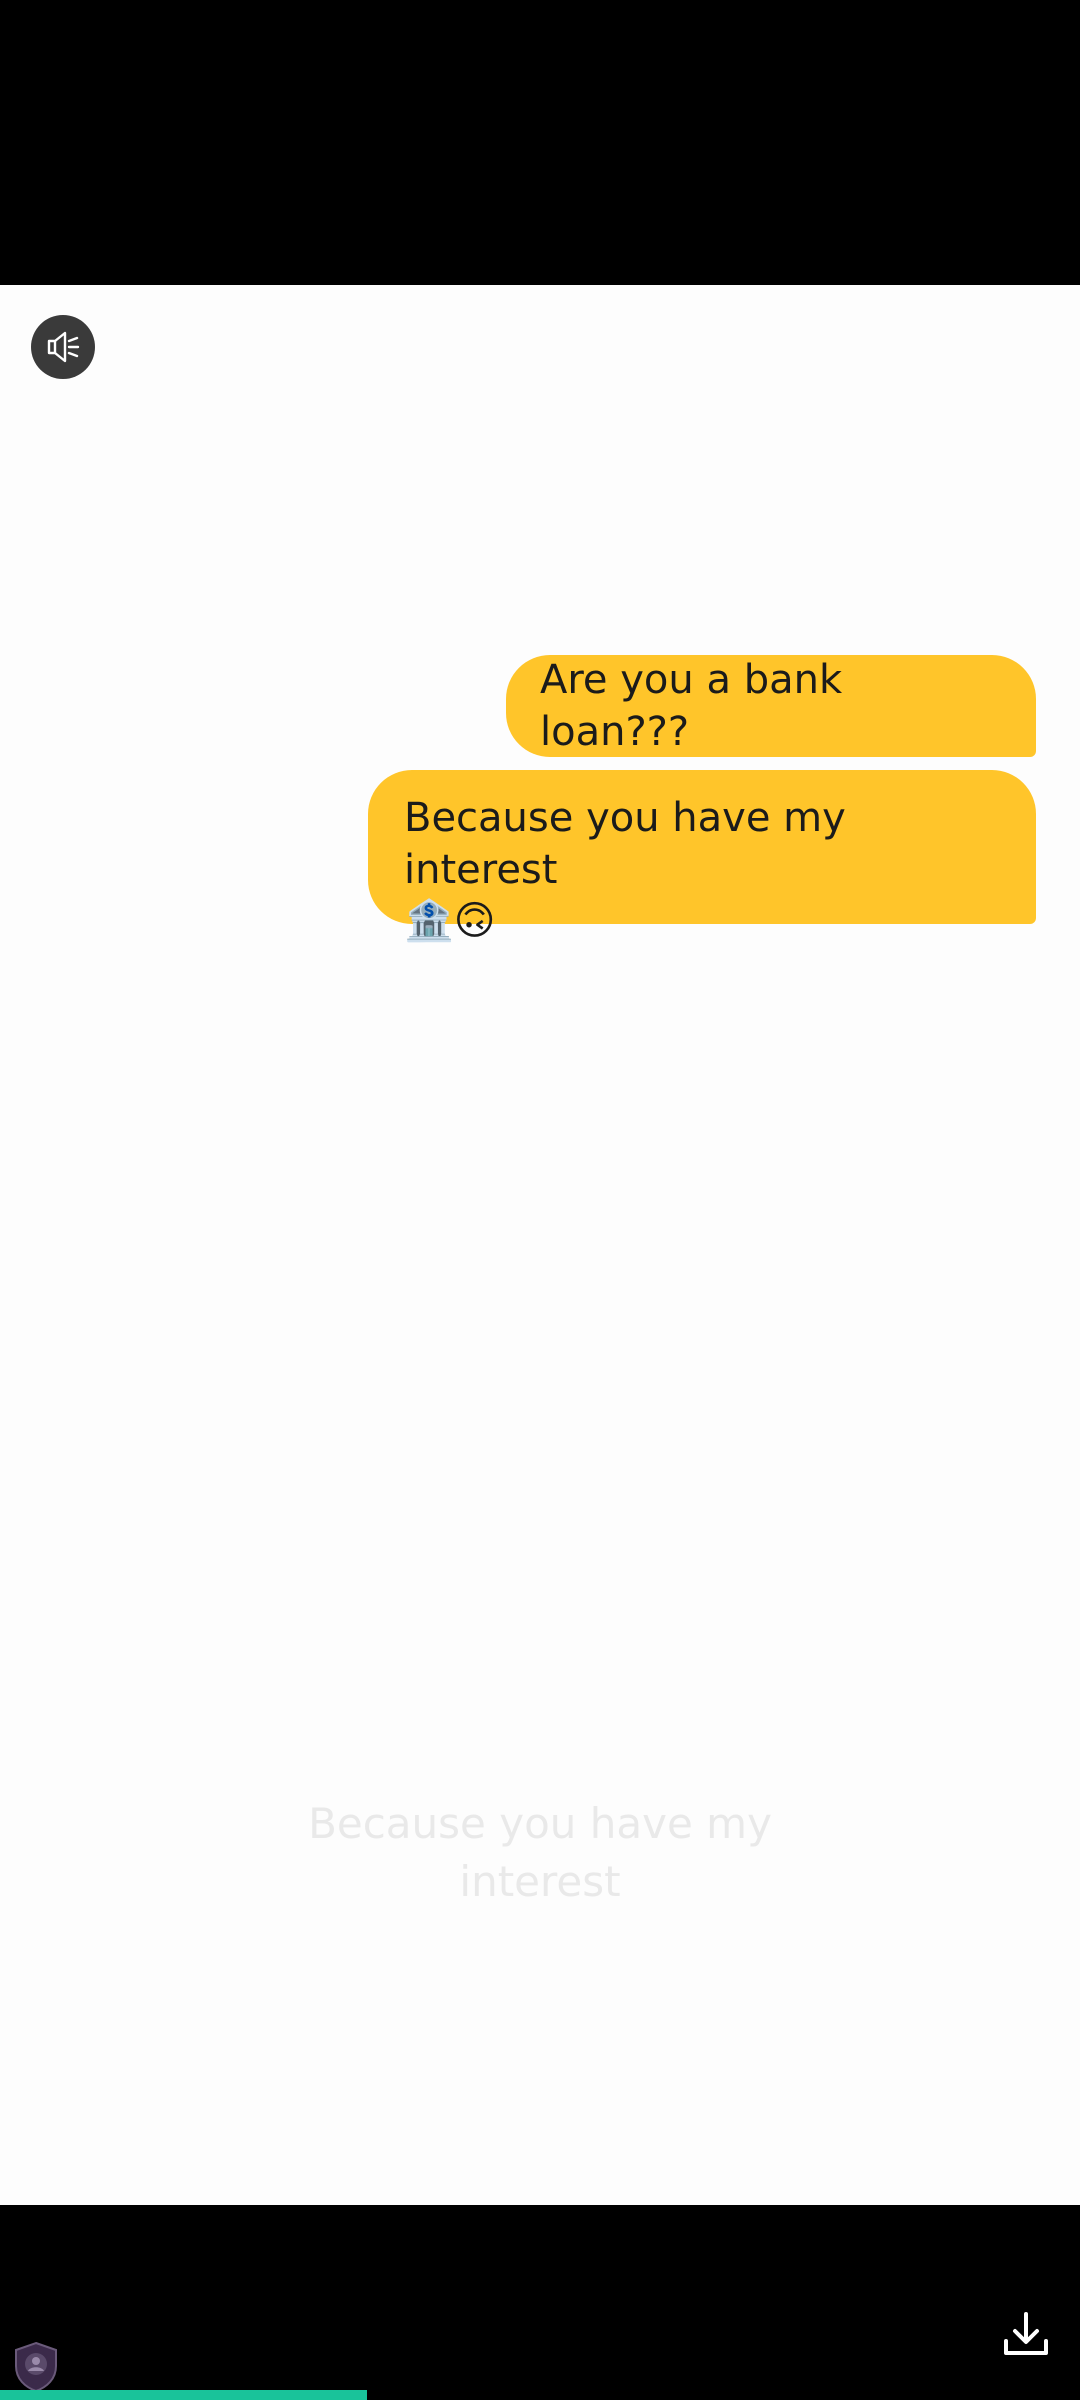 Image resolution: width=1080 pixels, height=2400 pixels. I want to click on message-bubble: Because you have my interest 🏦🙃, so click(702, 857).